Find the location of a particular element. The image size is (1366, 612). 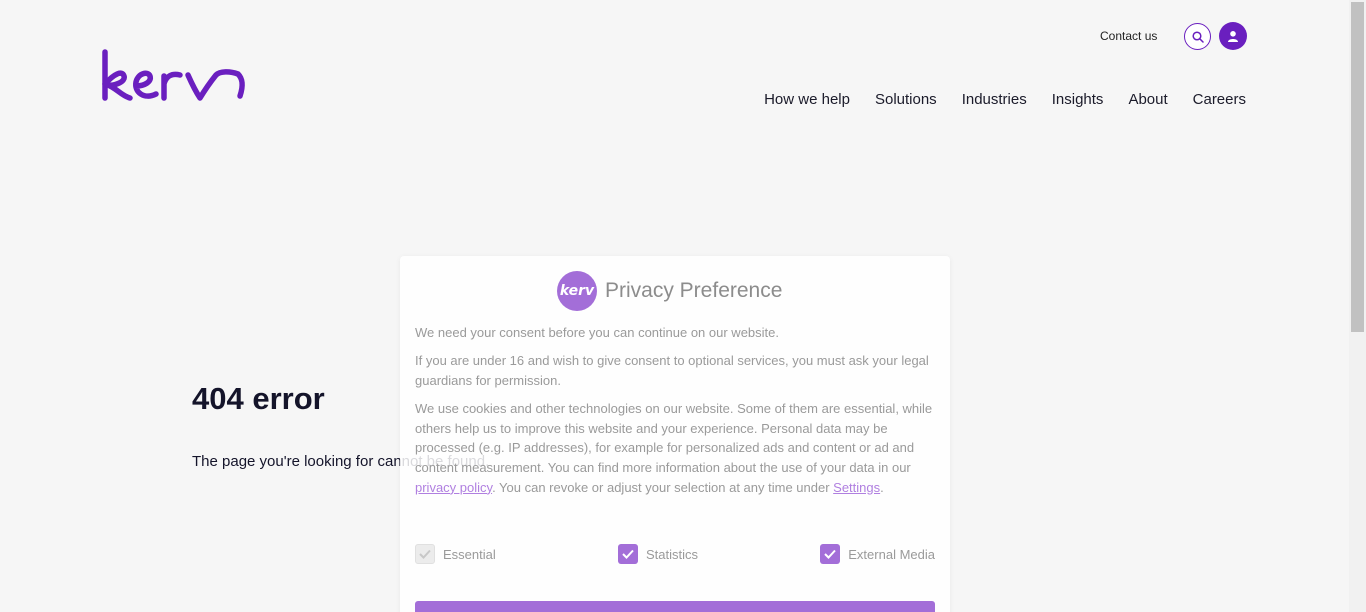

nav-careers: Careers is located at coordinates (1219, 99).